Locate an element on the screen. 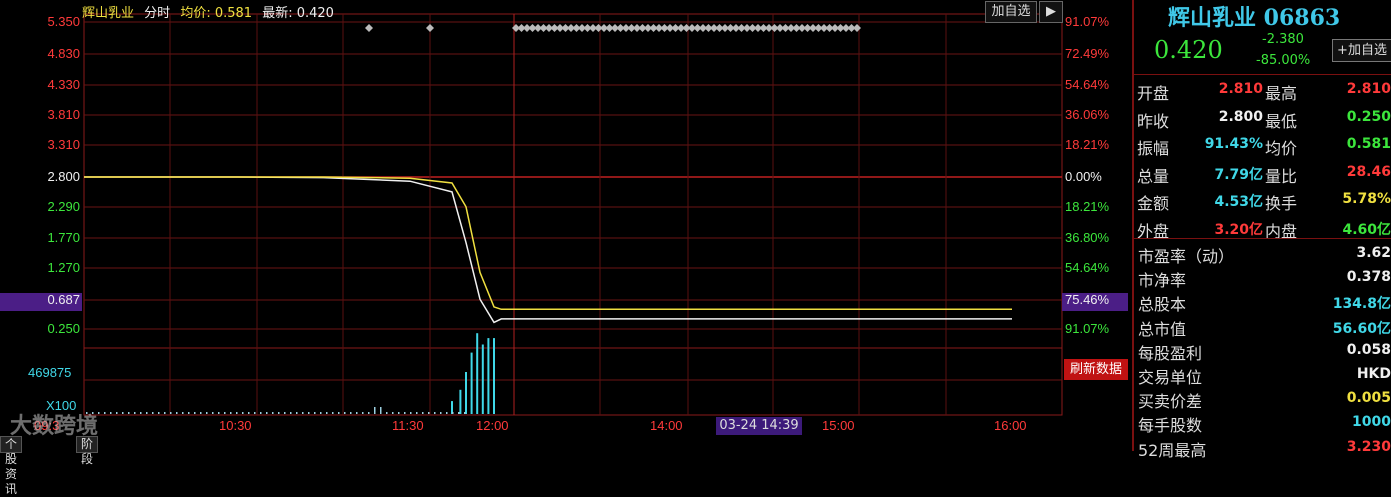 The height and width of the screenshot is (497, 1391). chart-mode: 分时 is located at coordinates (157, 13).